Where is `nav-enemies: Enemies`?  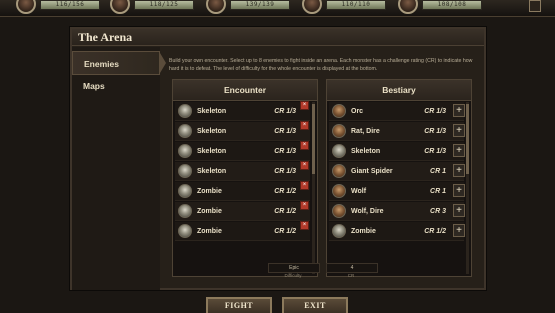
nav-enemies: Enemies is located at coordinates (119, 63).